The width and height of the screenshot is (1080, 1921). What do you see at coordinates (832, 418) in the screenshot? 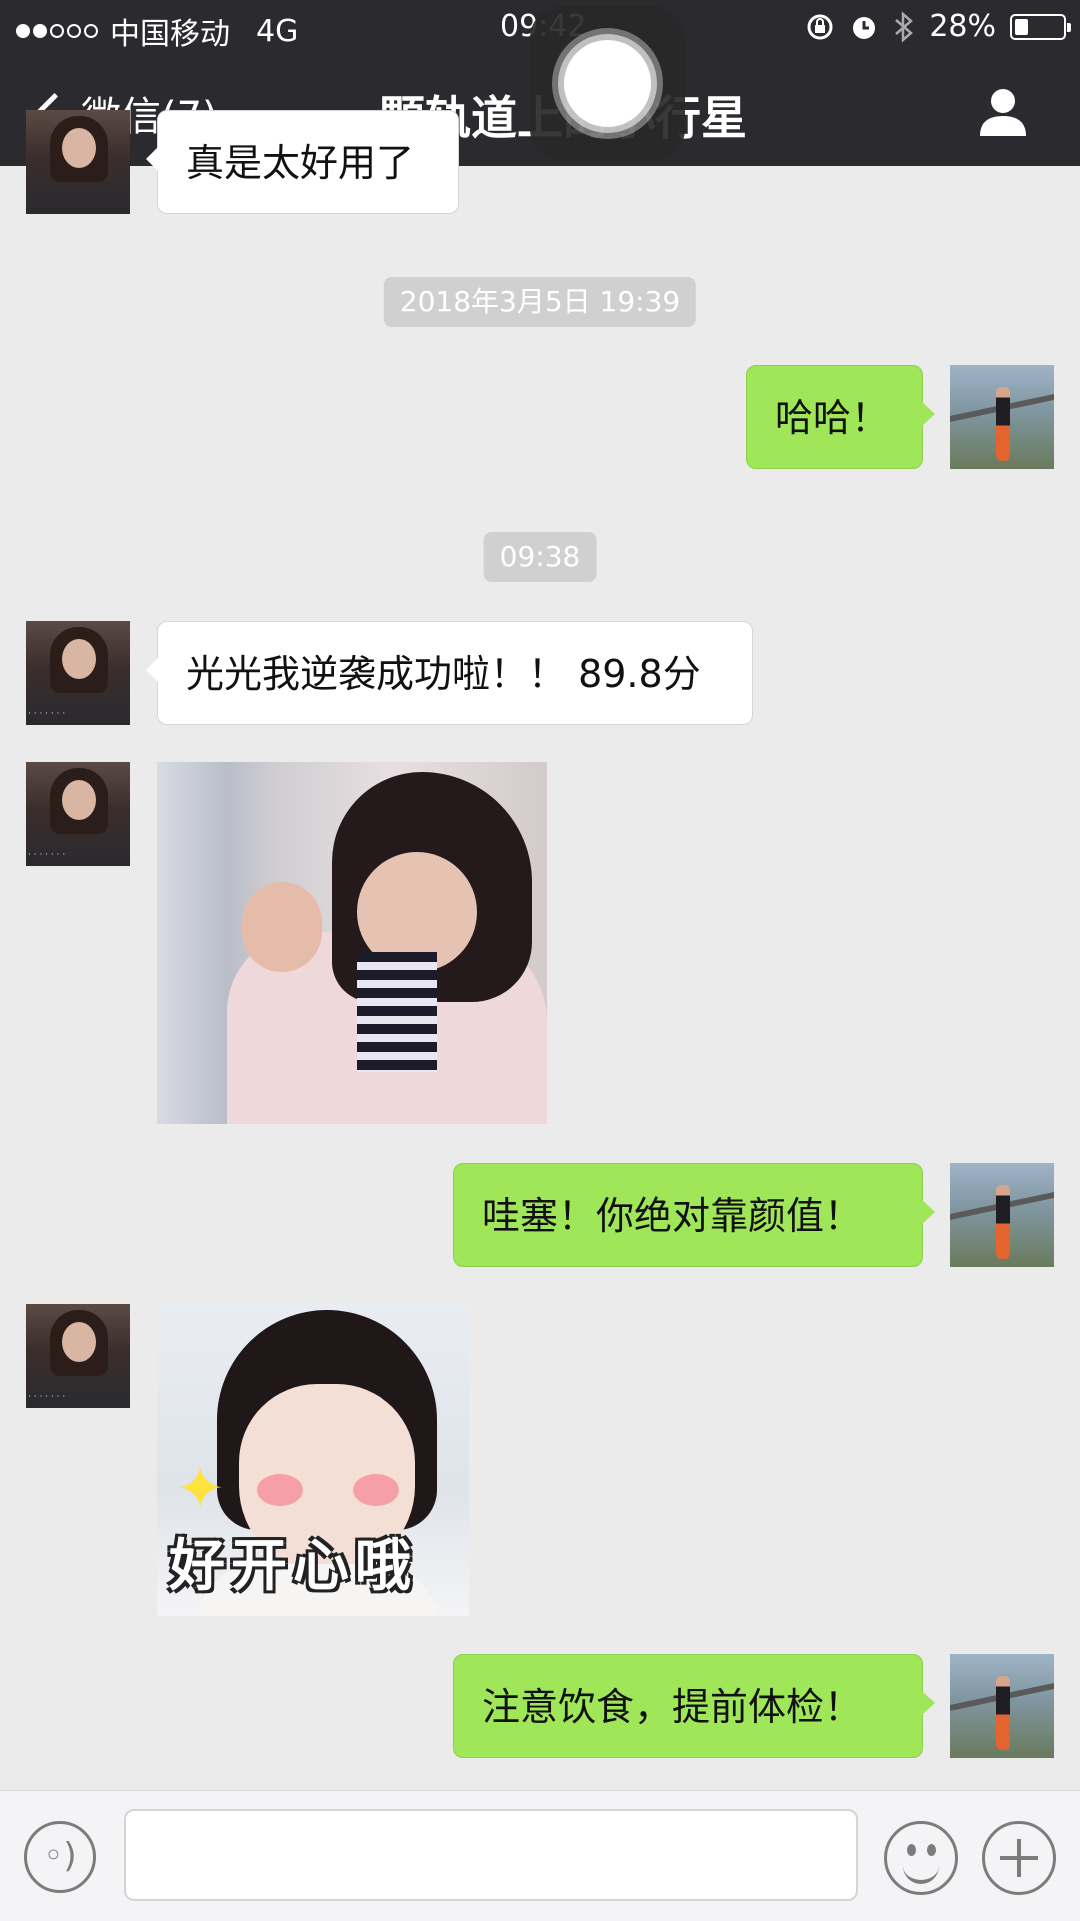
I see `message-text: 哈哈！` at bounding box center [832, 418].